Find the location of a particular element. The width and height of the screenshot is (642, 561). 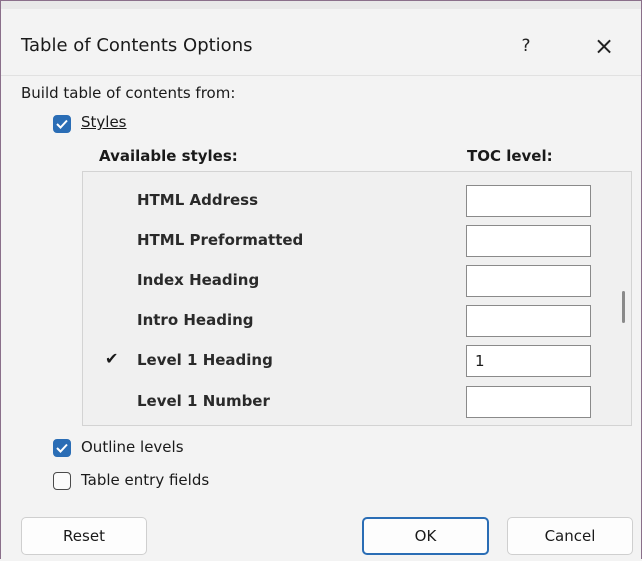

styles-checkbox is located at coordinates (62, 124).